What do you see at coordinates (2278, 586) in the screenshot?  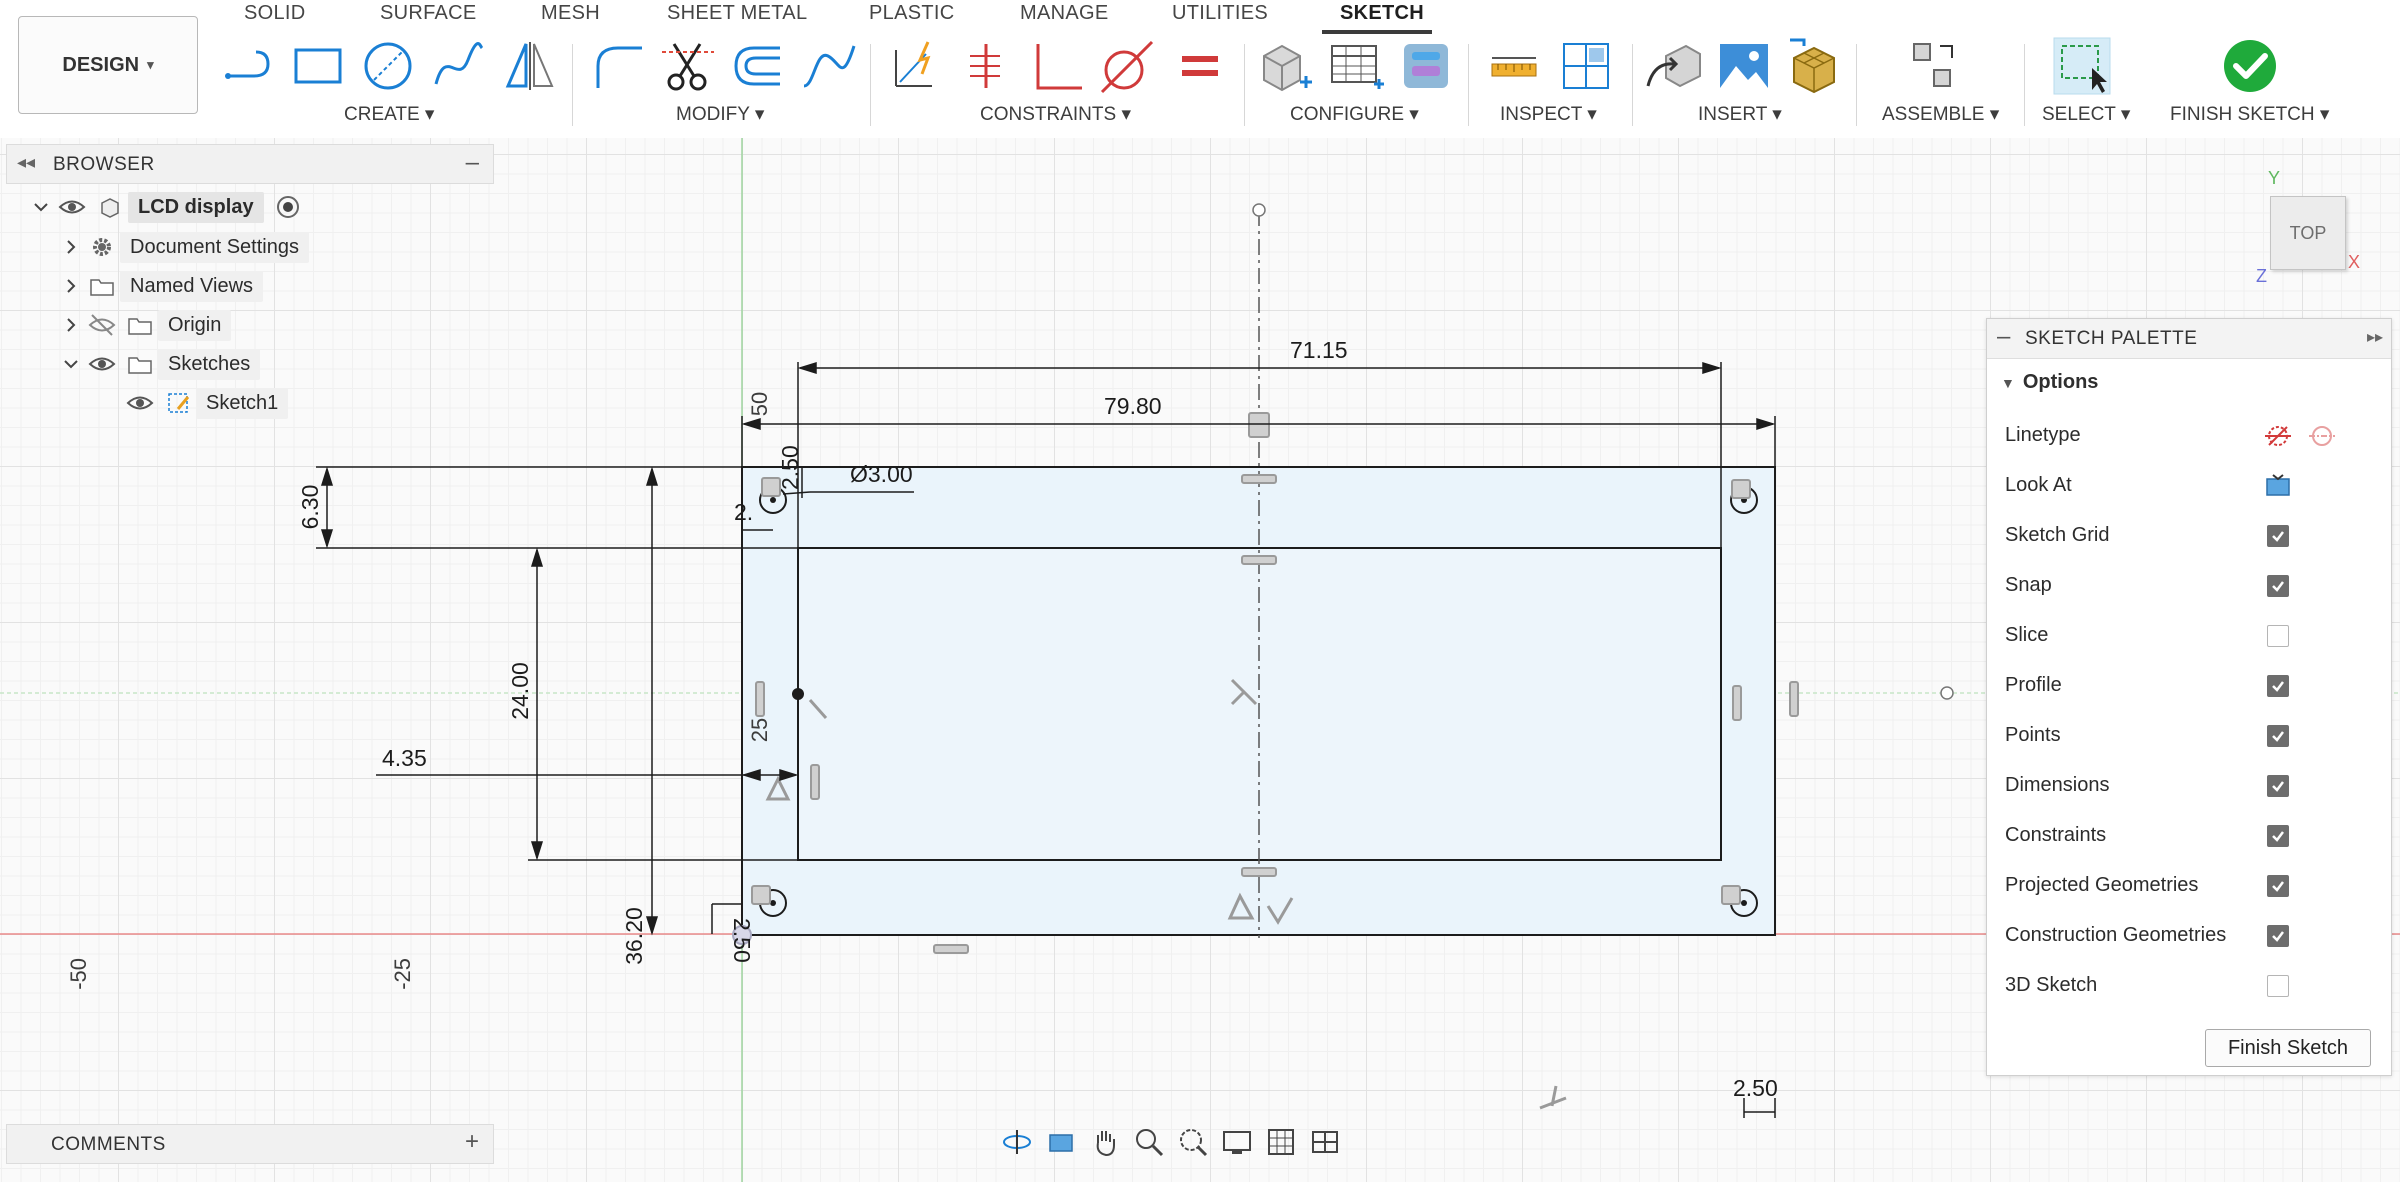 I see `snap-checkbox` at bounding box center [2278, 586].